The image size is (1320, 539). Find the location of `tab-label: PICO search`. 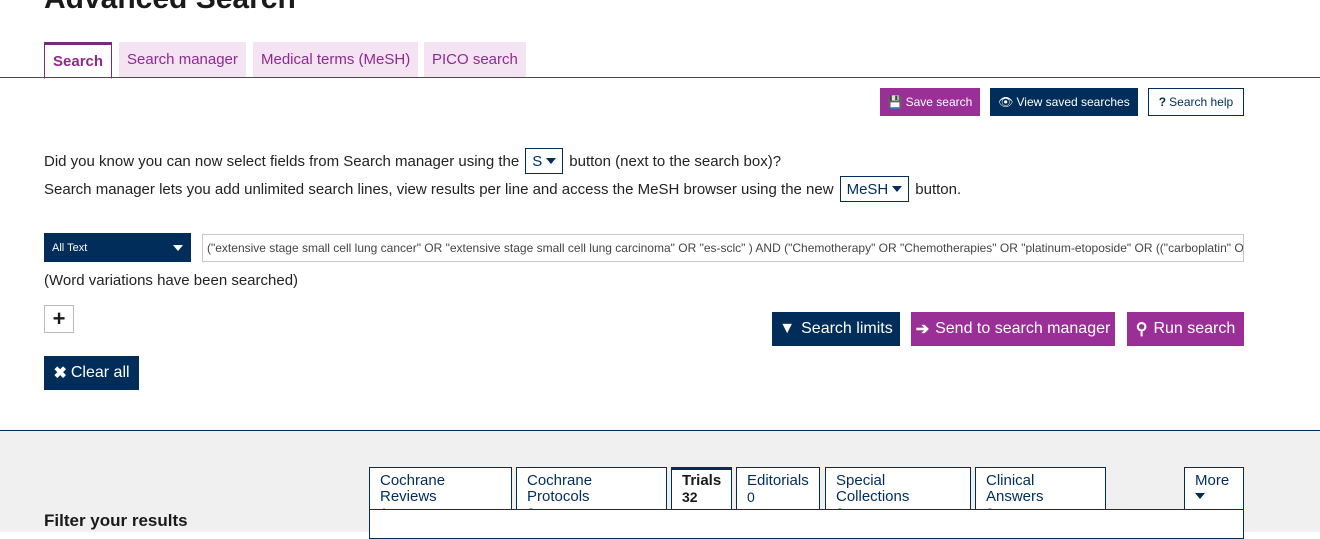

tab-label: PICO search is located at coordinates (475, 59).